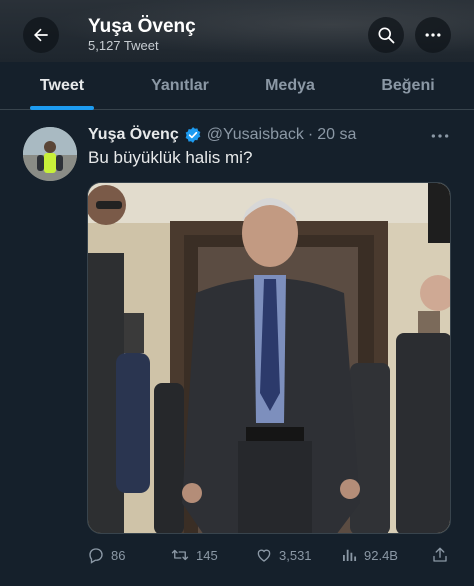  I want to click on tweet-more-button, so click(440, 138).